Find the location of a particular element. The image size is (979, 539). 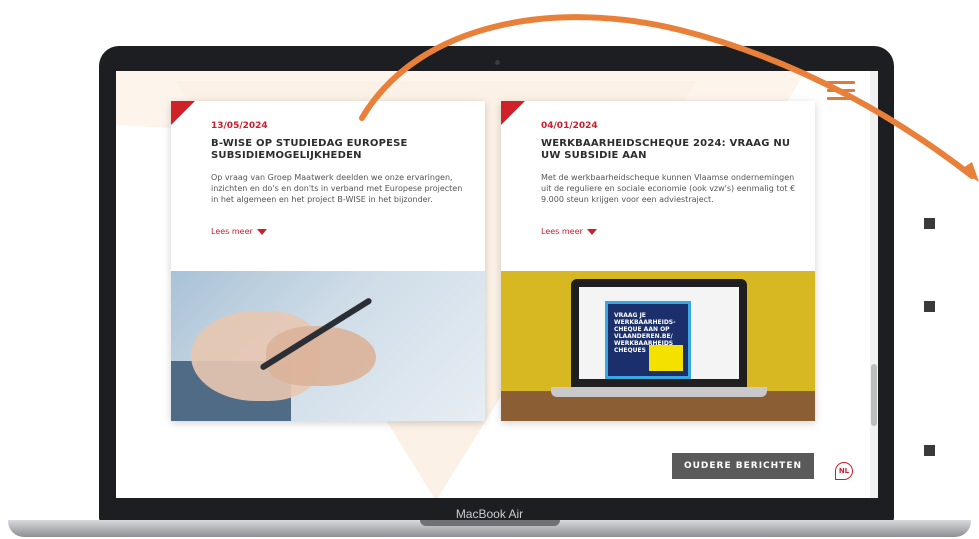

news-image-pen-hands is located at coordinates (328, 346).